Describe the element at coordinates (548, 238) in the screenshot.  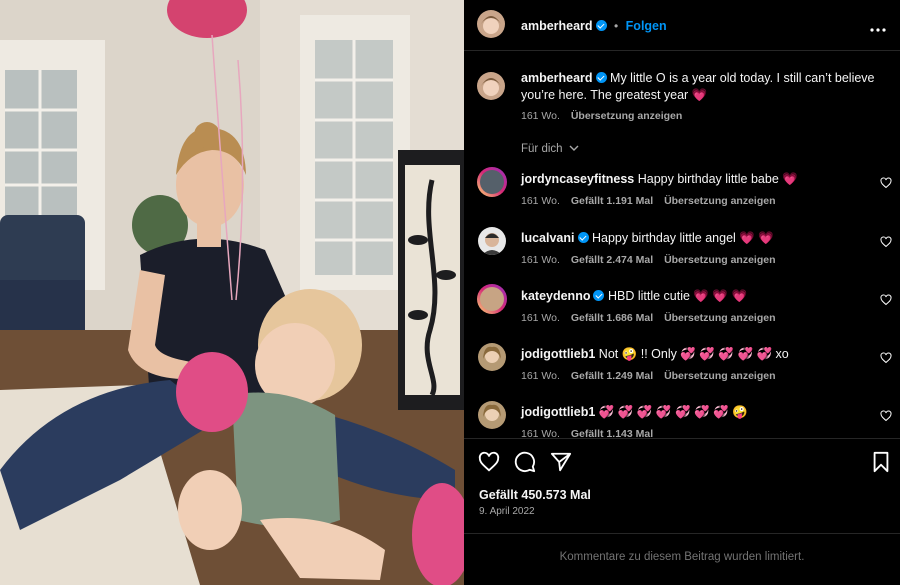
I see `comment-username: lucalvani` at that location.